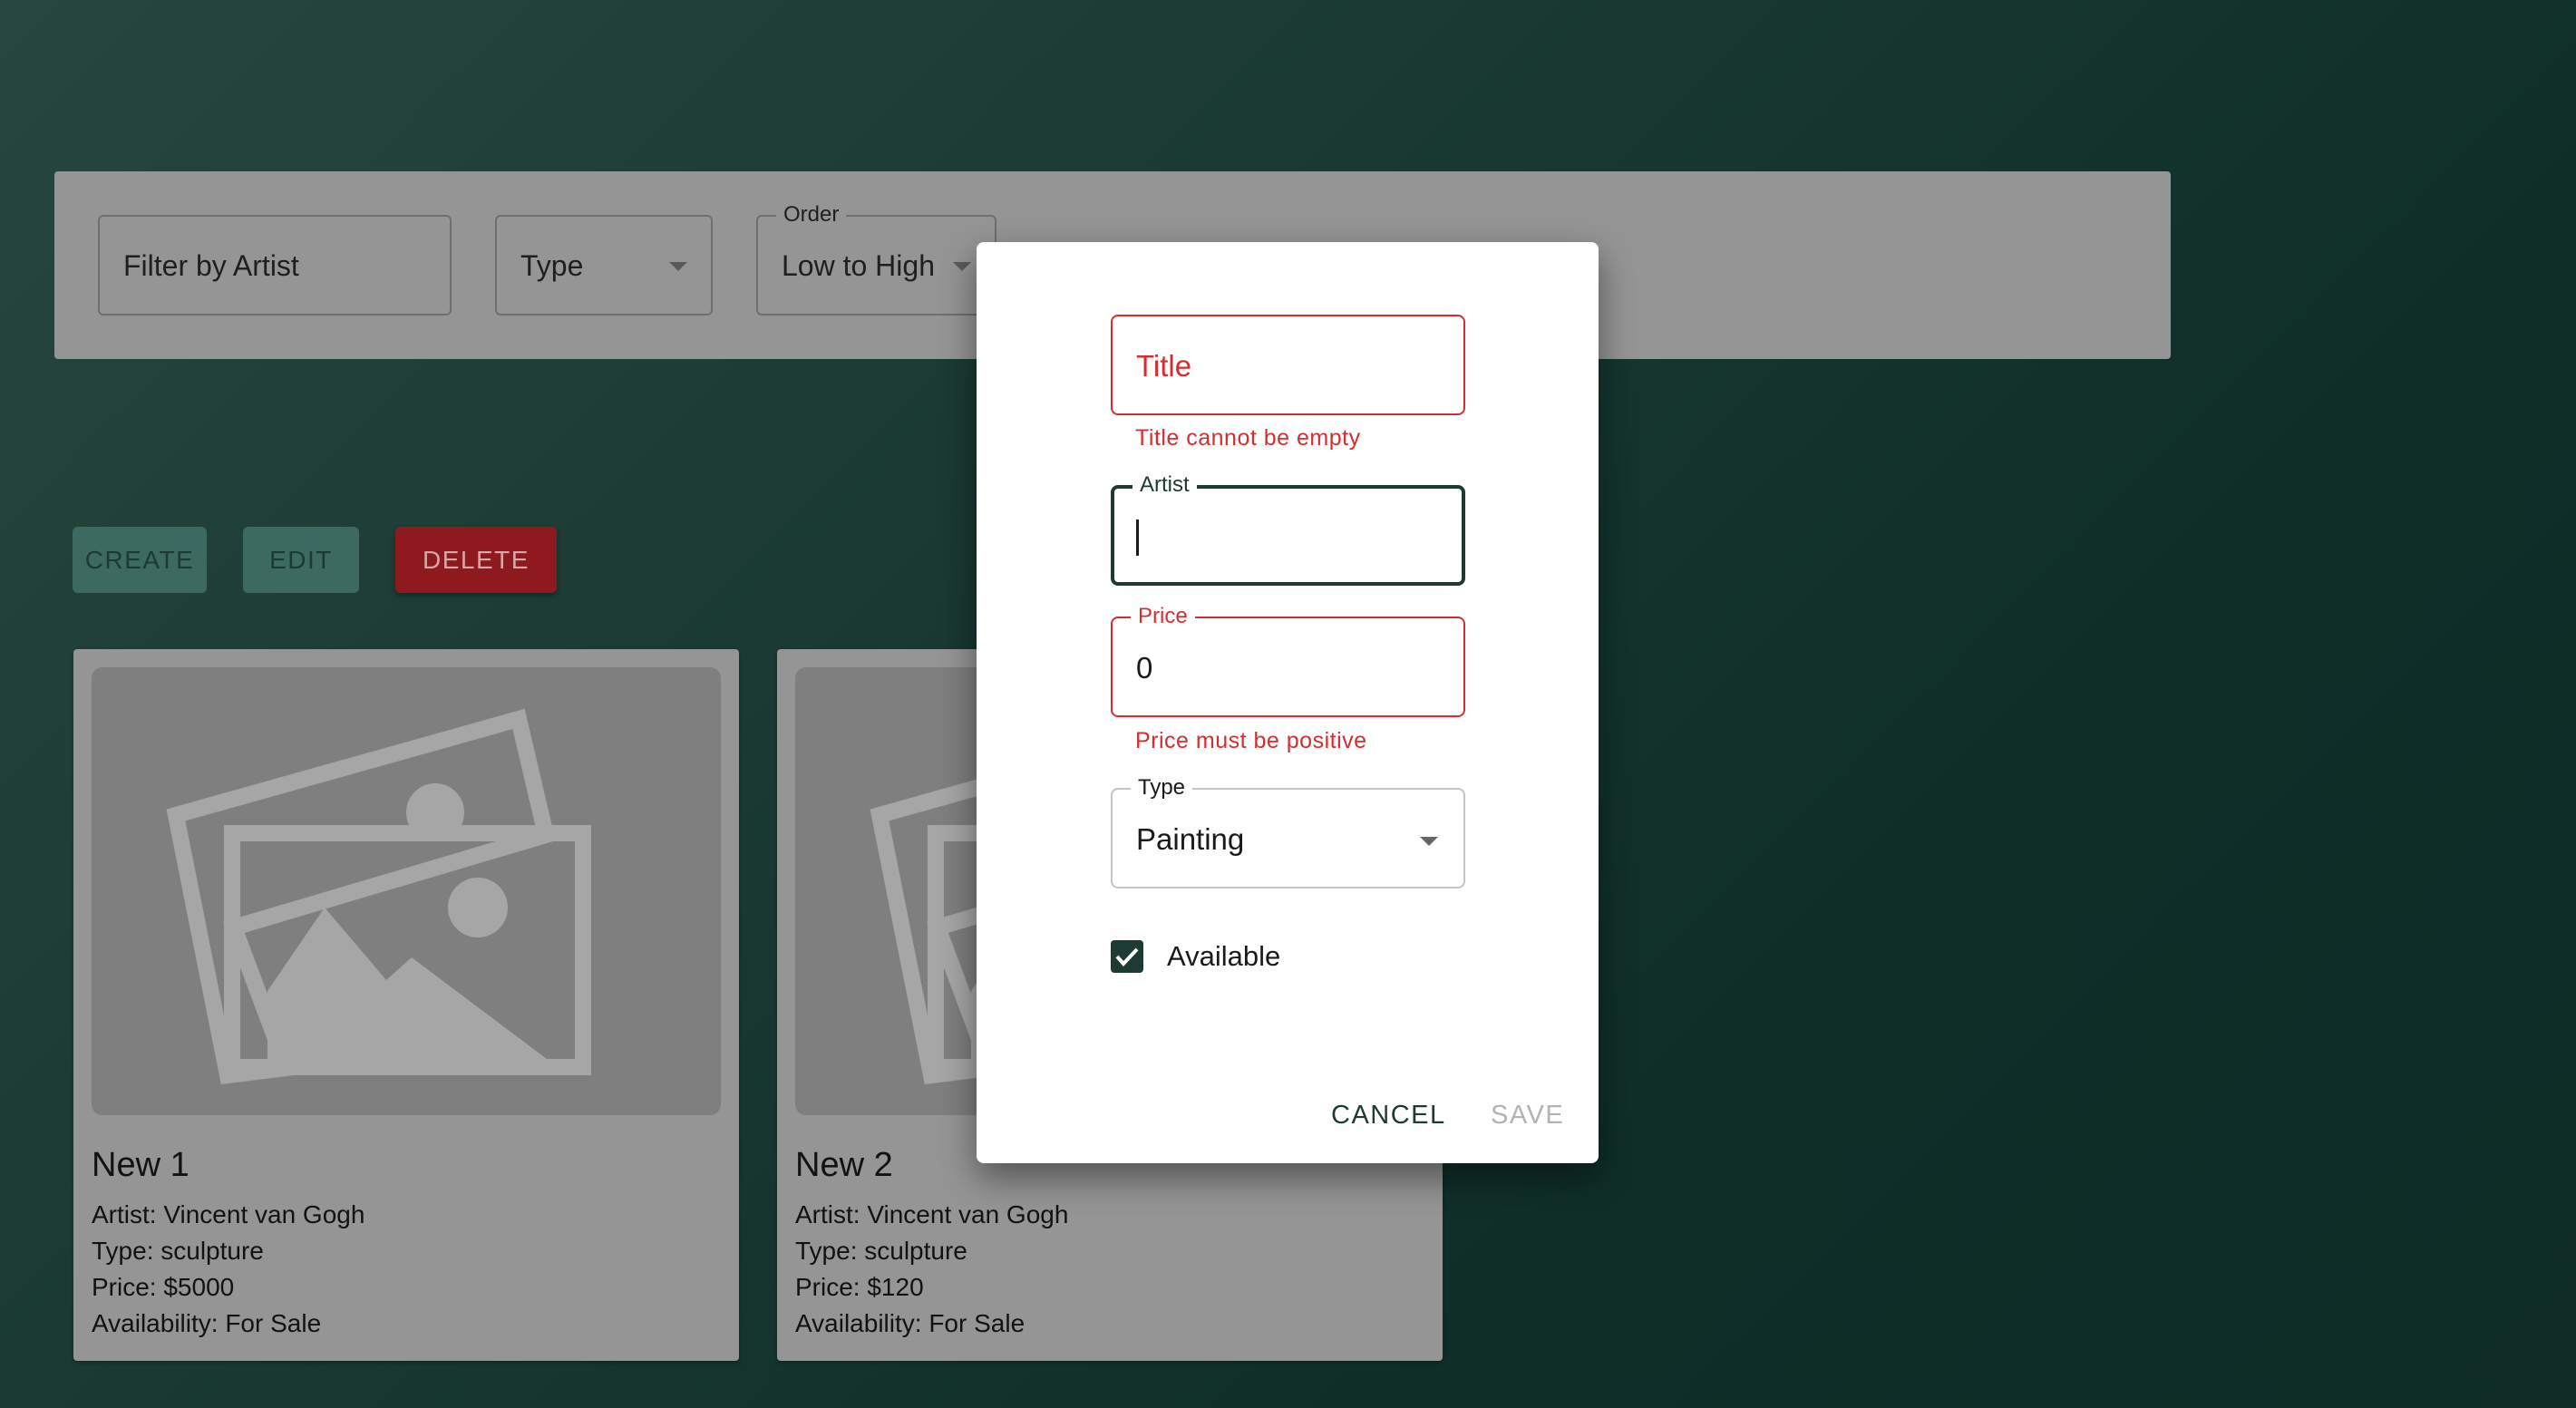  I want to click on type-label: Type, so click(1162, 788).